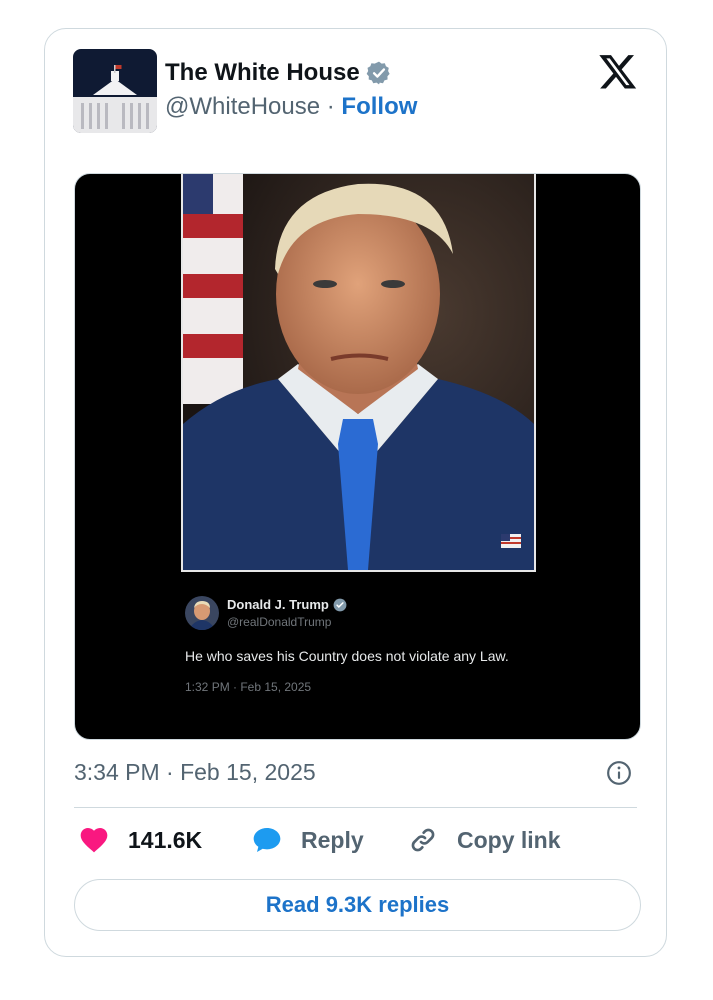 The height and width of the screenshot is (1000, 713). What do you see at coordinates (618, 71) in the screenshot?
I see `x-logo-icon` at bounding box center [618, 71].